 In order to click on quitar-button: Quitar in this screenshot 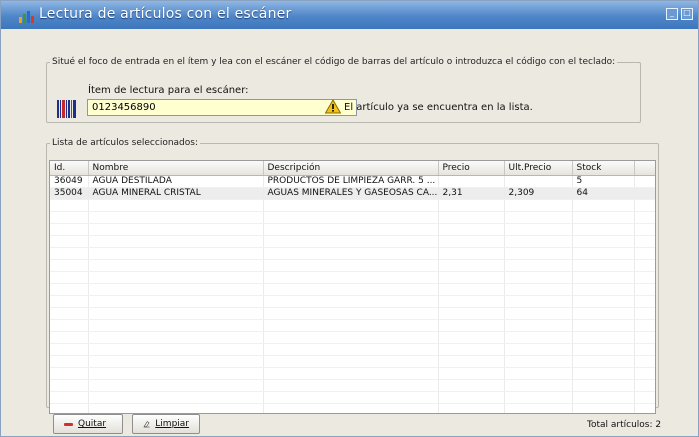, I will do `click(88, 424)`.